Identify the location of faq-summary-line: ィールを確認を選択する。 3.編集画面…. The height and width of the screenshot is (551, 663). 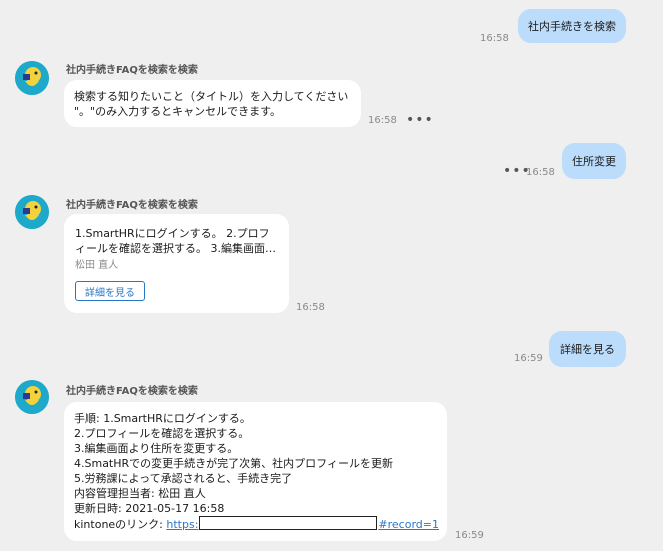
(175, 248).